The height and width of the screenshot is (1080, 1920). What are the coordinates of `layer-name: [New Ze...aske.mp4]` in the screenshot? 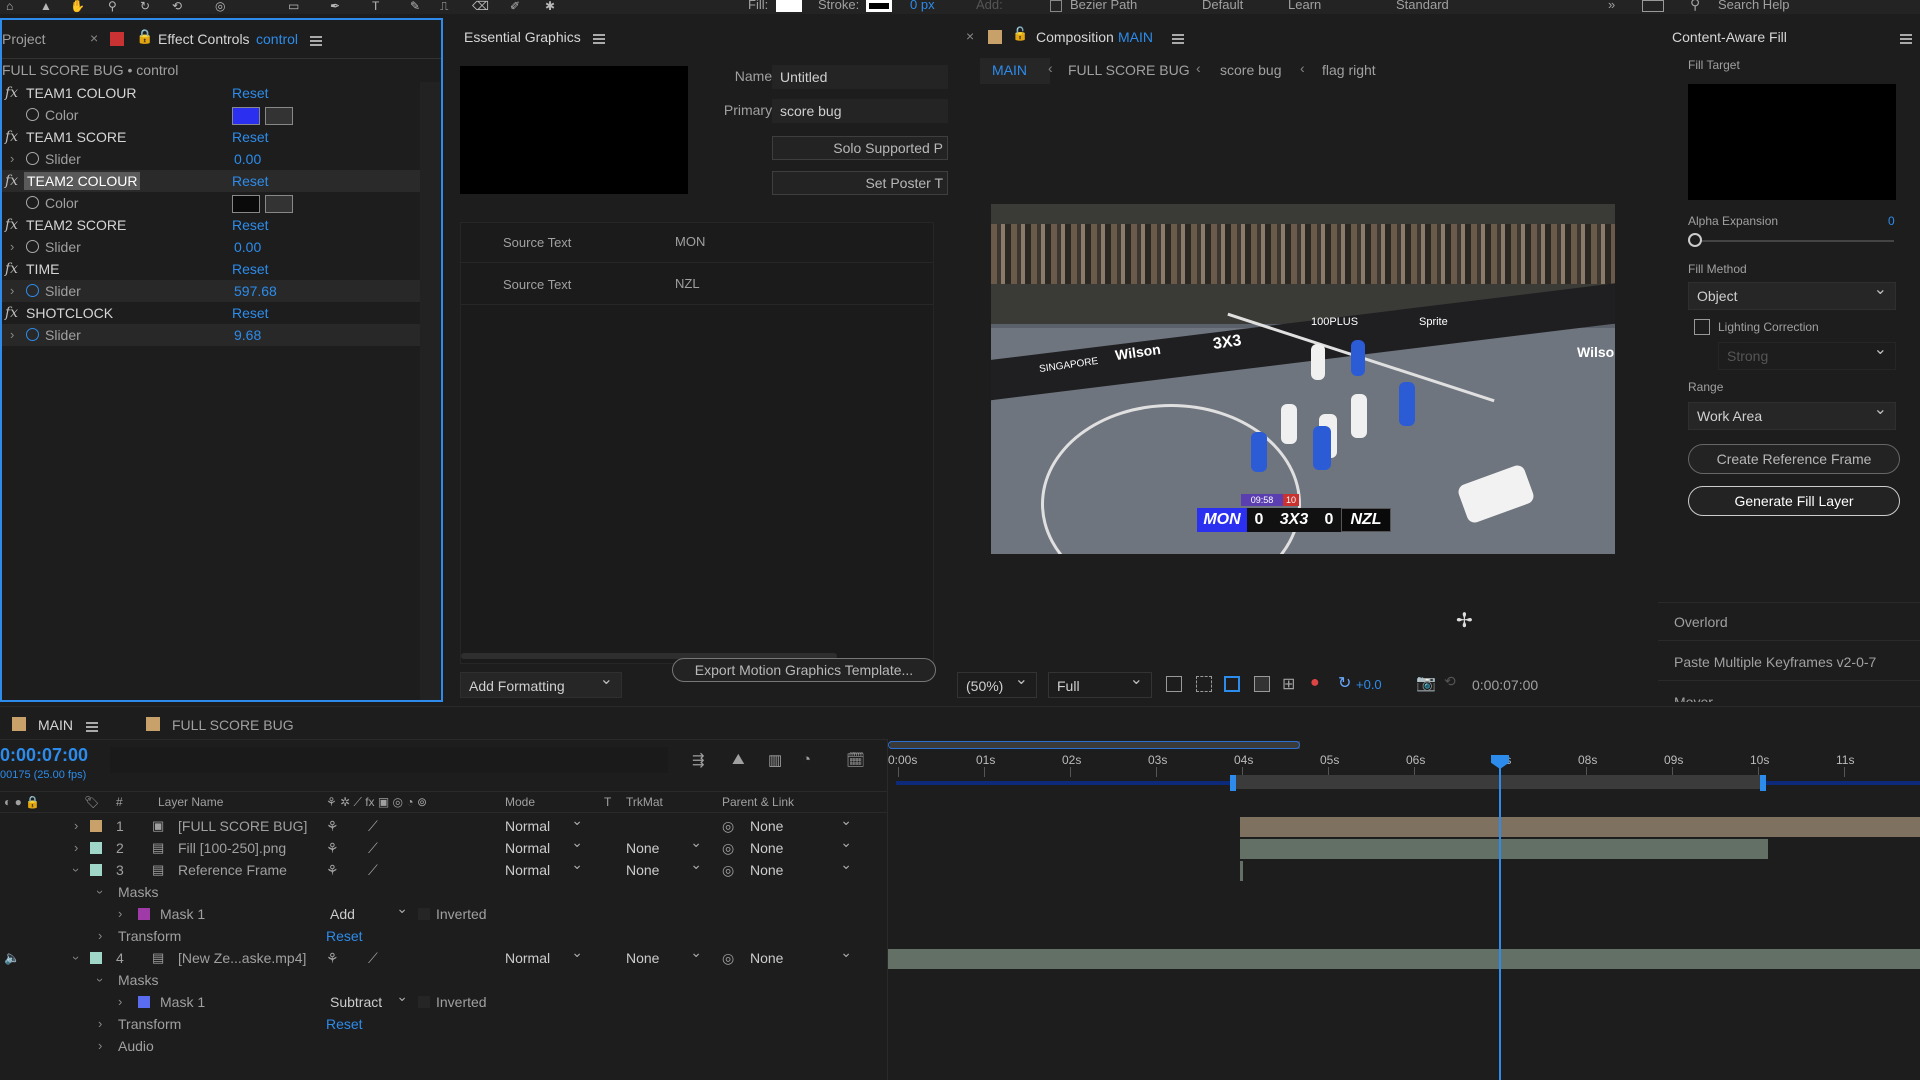 It's located at (242, 958).